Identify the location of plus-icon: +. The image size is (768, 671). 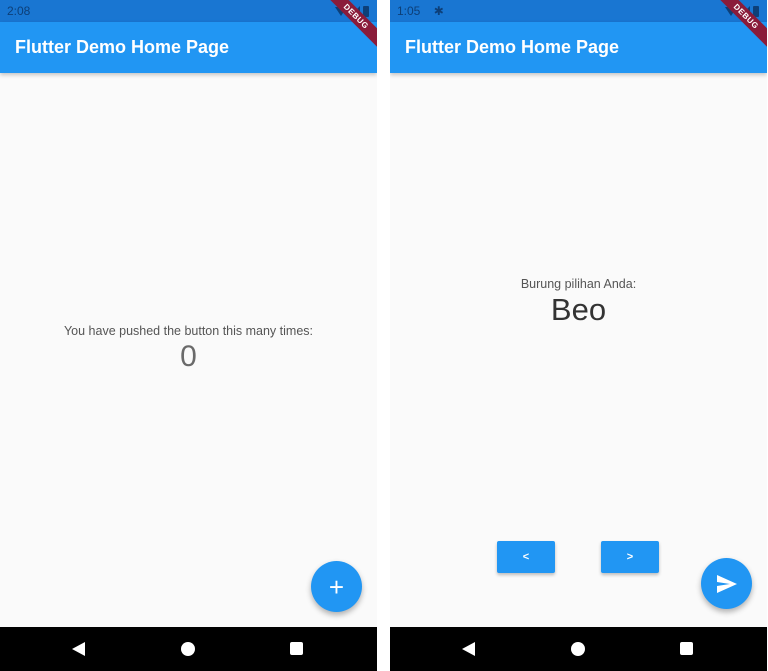
(336, 586).